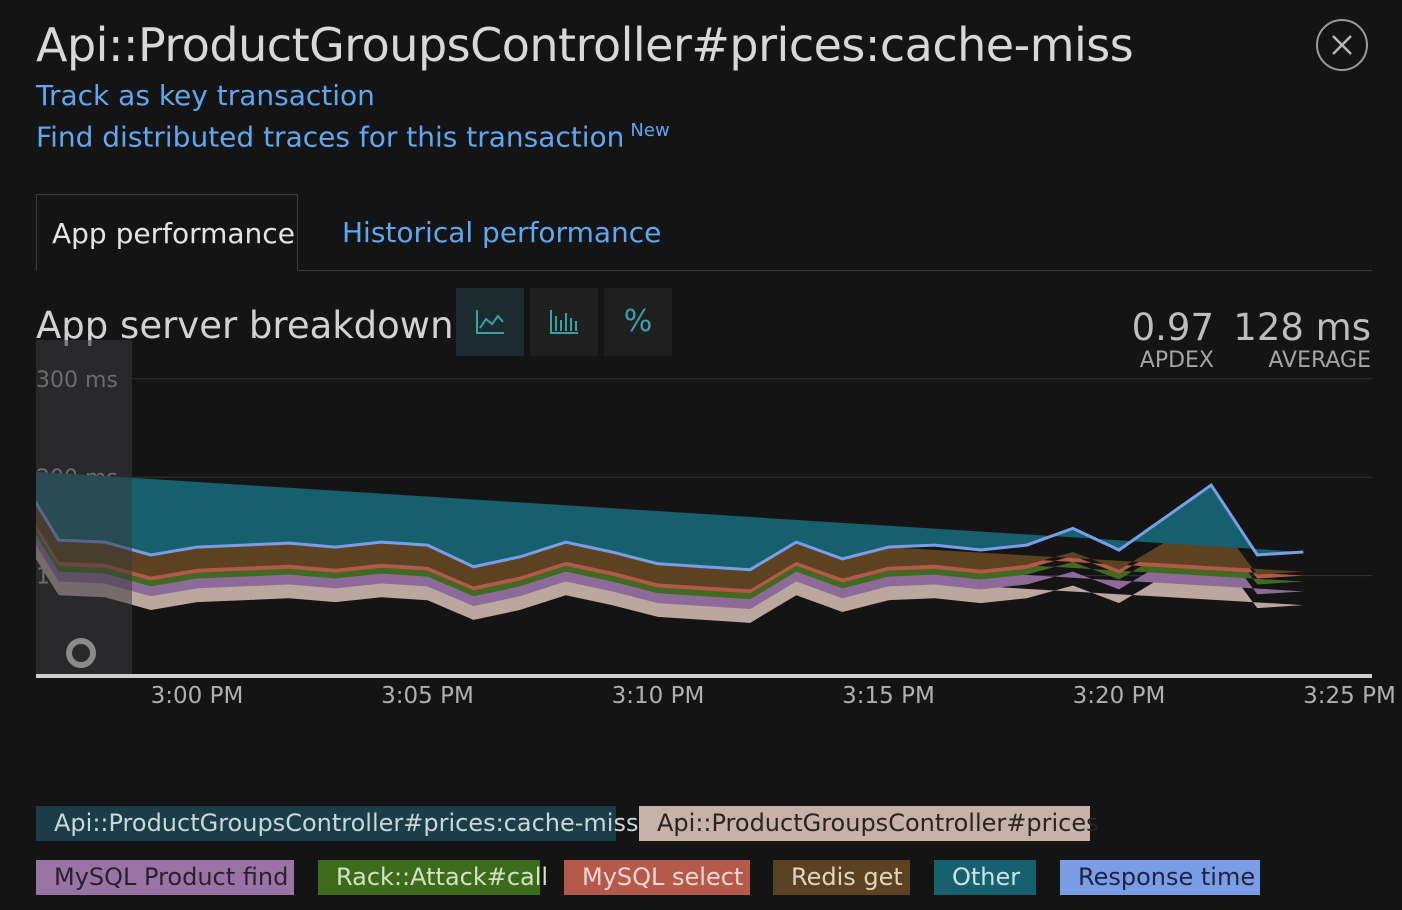  What do you see at coordinates (197, 696) in the screenshot?
I see `x-tick-label: 3:00 PM` at bounding box center [197, 696].